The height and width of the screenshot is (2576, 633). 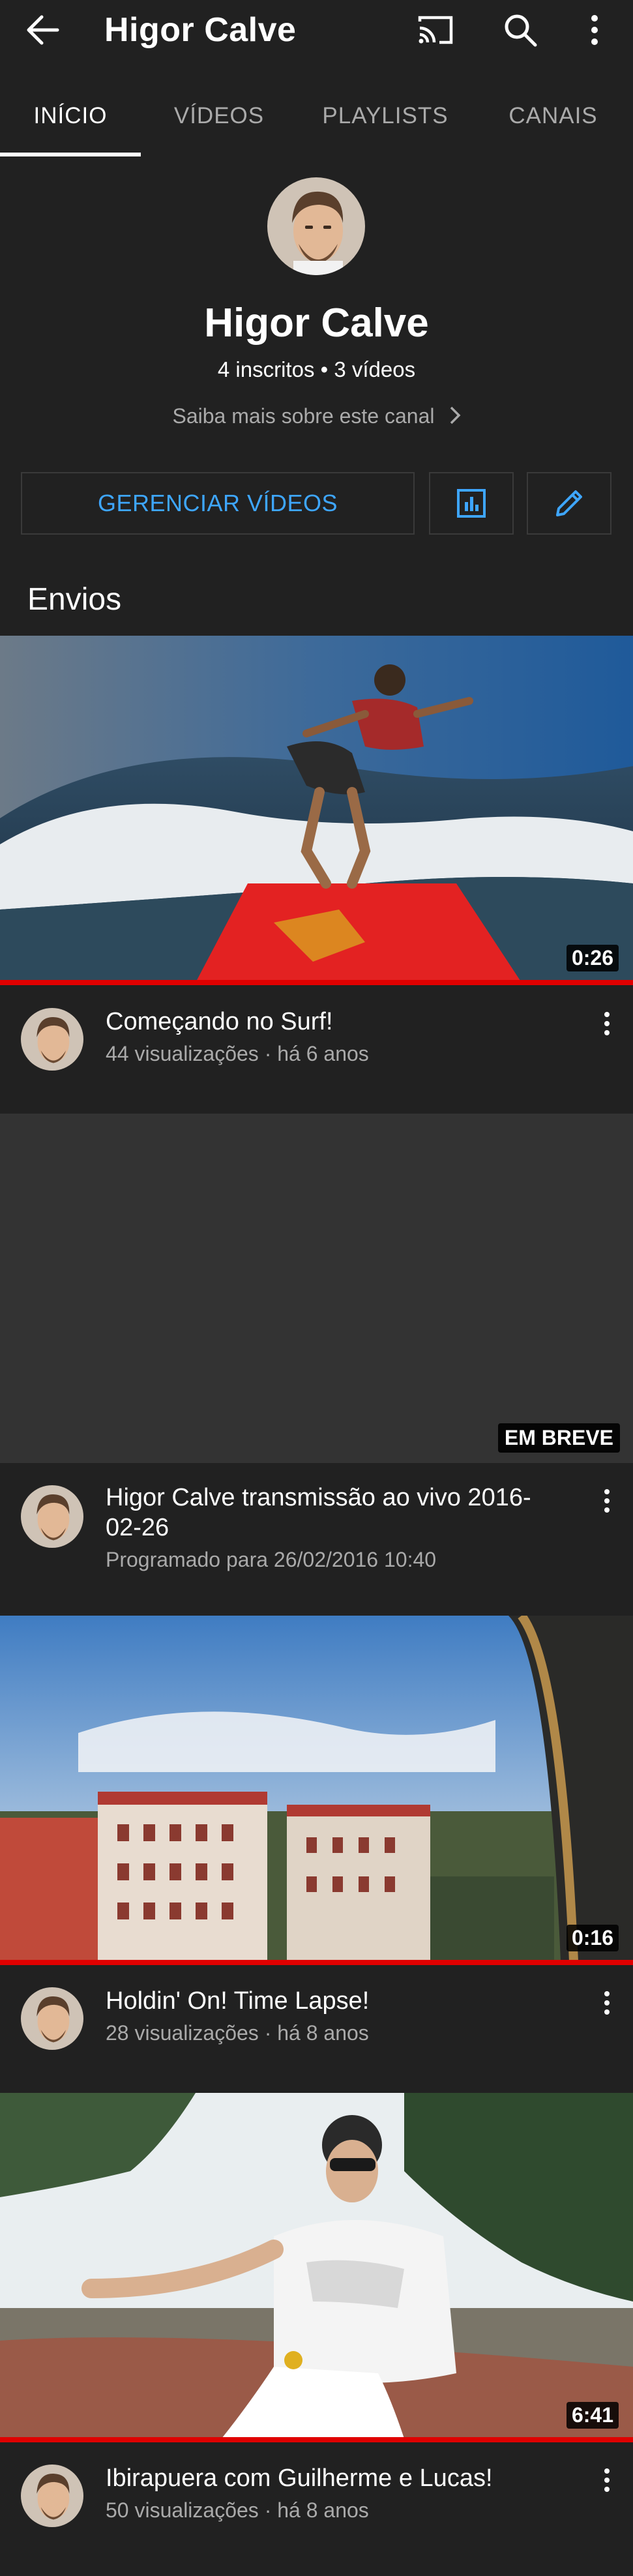 What do you see at coordinates (558, 1438) in the screenshot?
I see `upcoming-badge: EM BREVE` at bounding box center [558, 1438].